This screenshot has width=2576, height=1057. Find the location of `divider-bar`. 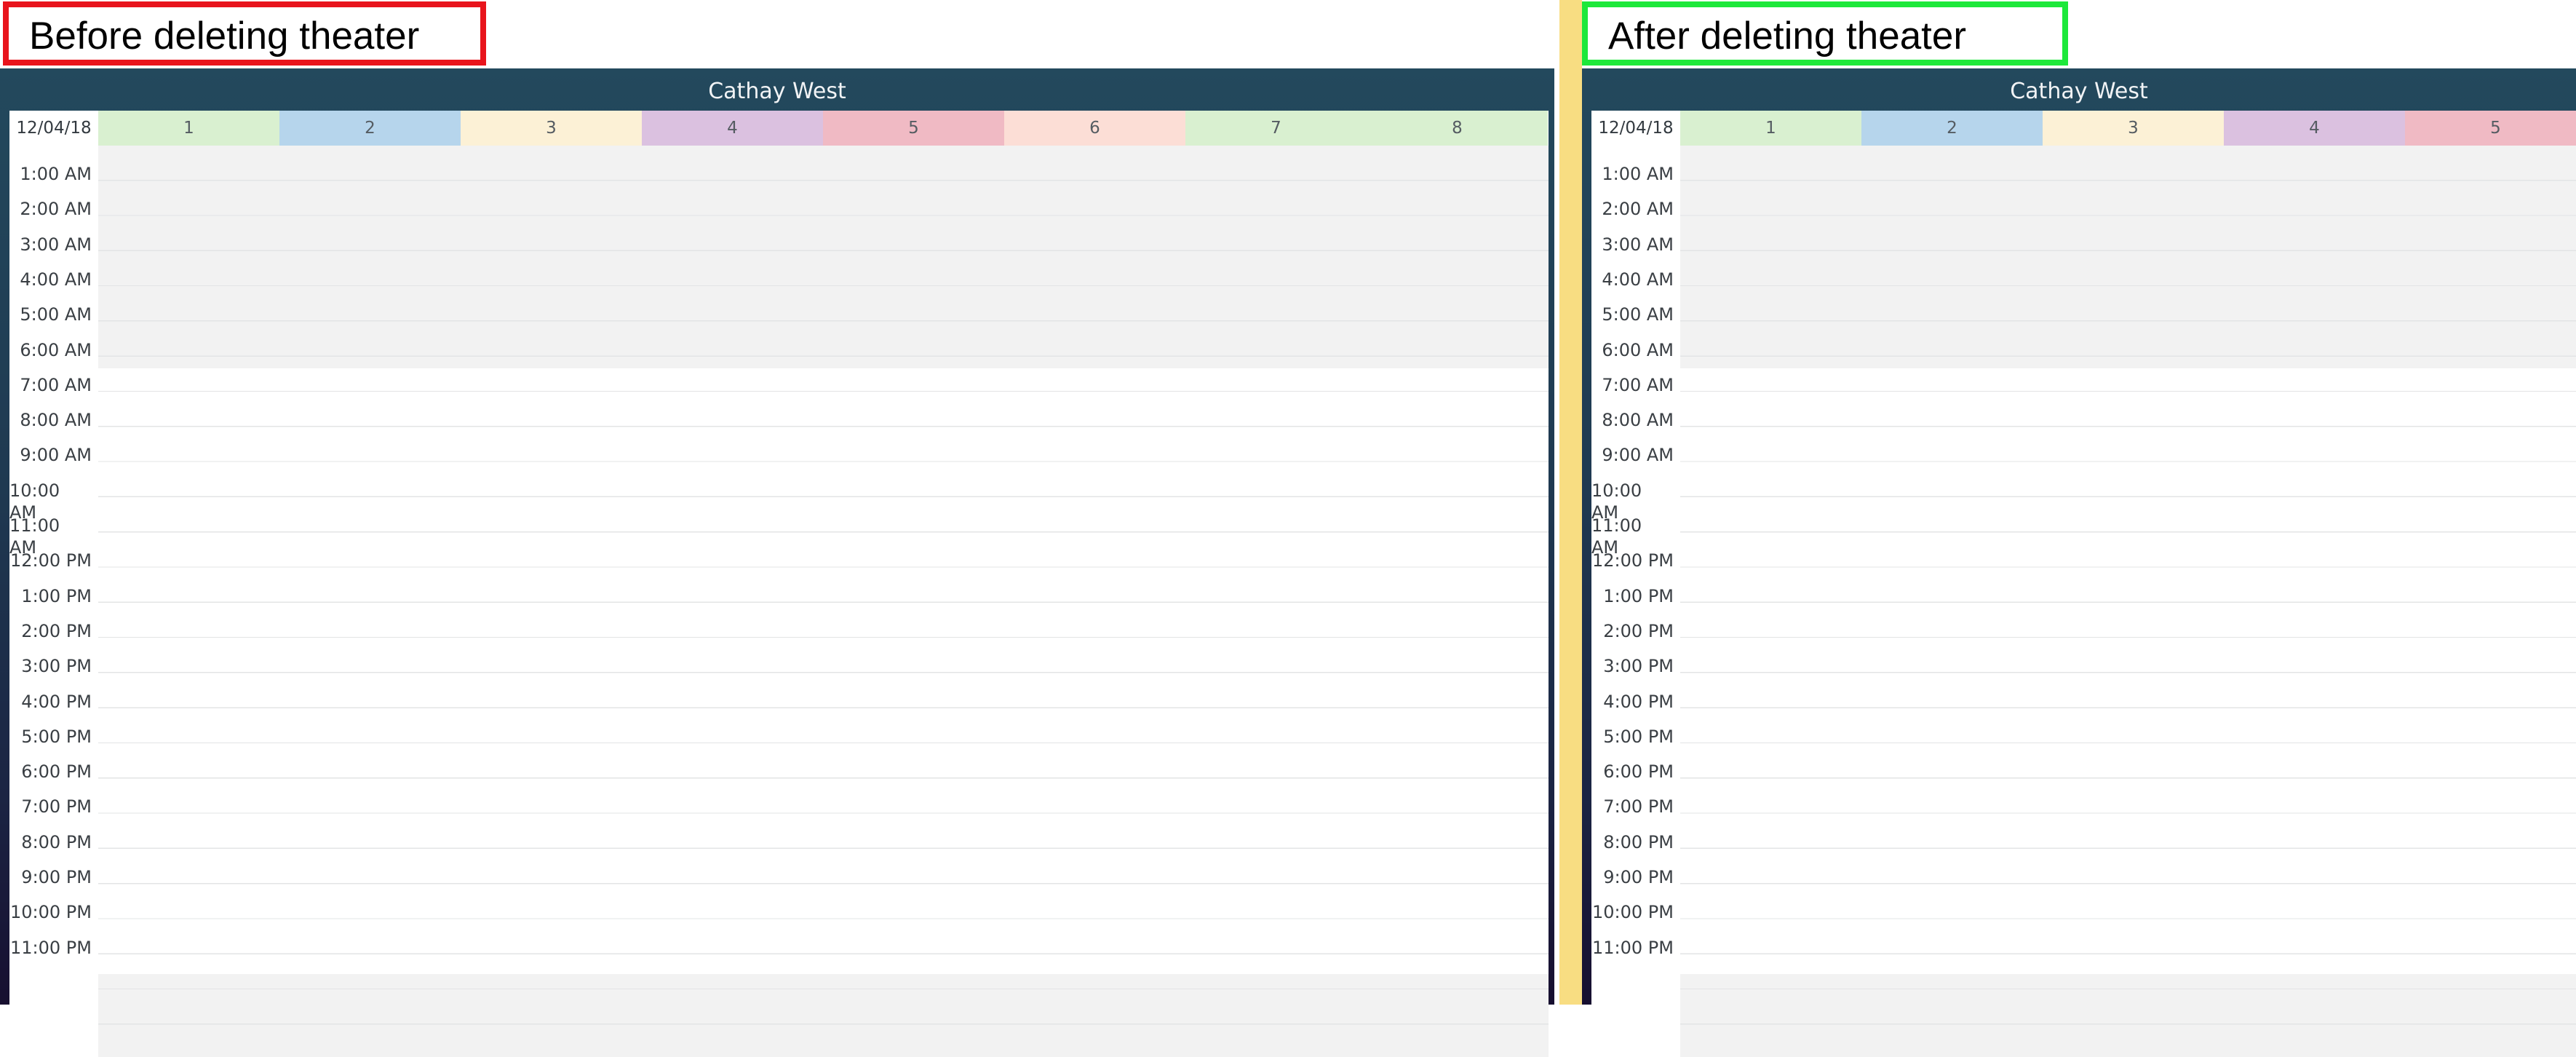

divider-bar is located at coordinates (1568, 502).